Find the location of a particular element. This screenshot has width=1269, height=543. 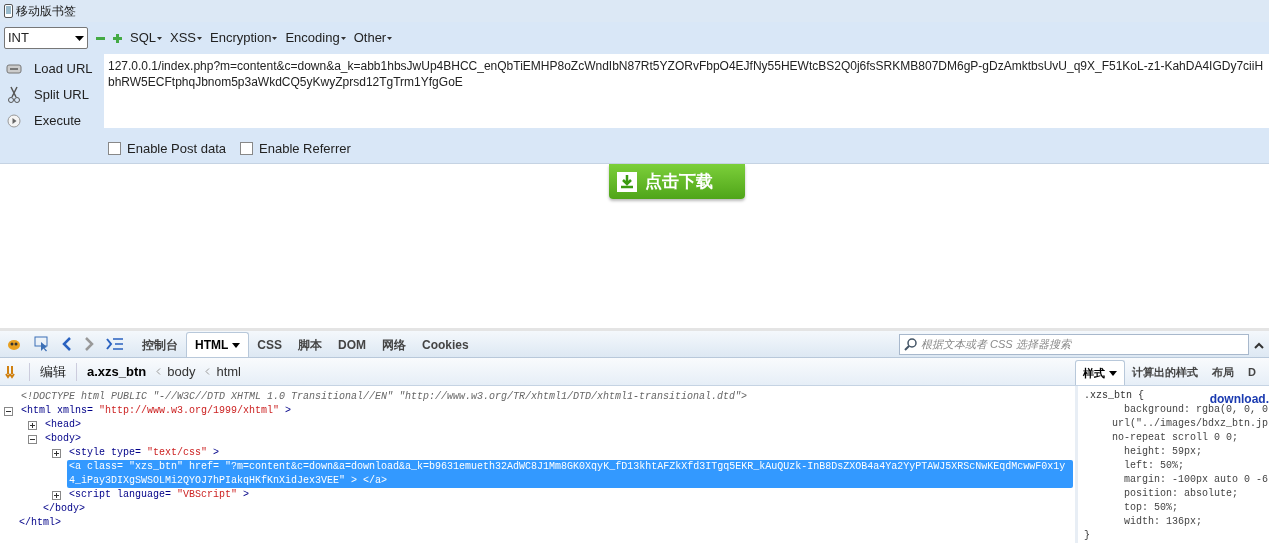

chevron-up-icon is located at coordinates (1259, 345).